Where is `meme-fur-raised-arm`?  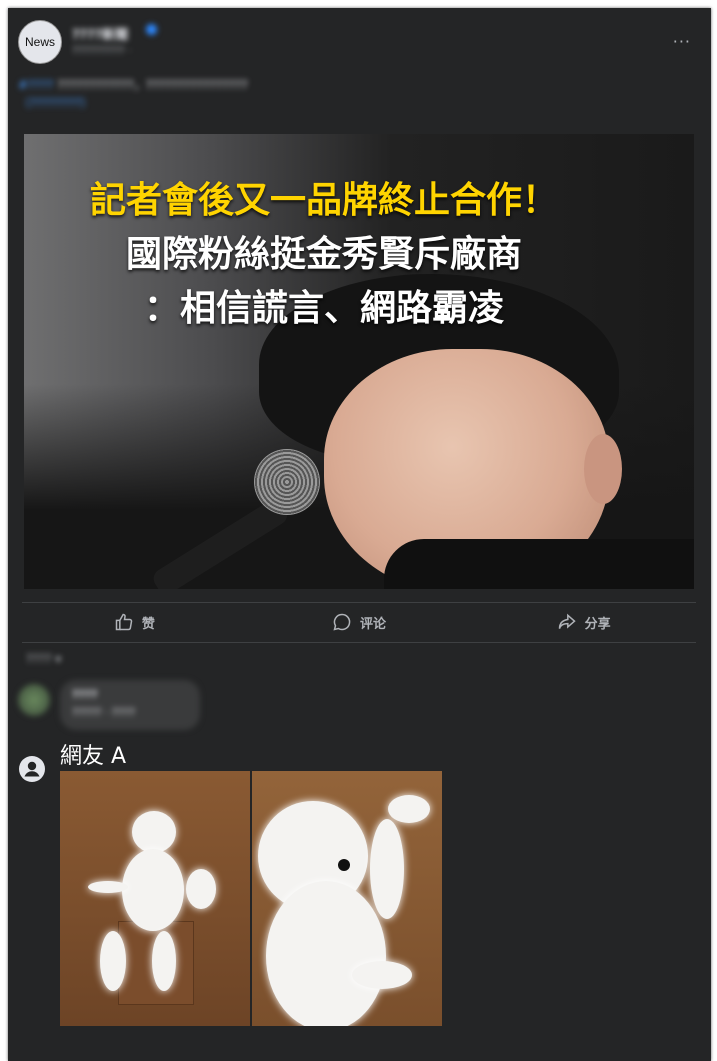 meme-fur-raised-arm is located at coordinates (387, 869).